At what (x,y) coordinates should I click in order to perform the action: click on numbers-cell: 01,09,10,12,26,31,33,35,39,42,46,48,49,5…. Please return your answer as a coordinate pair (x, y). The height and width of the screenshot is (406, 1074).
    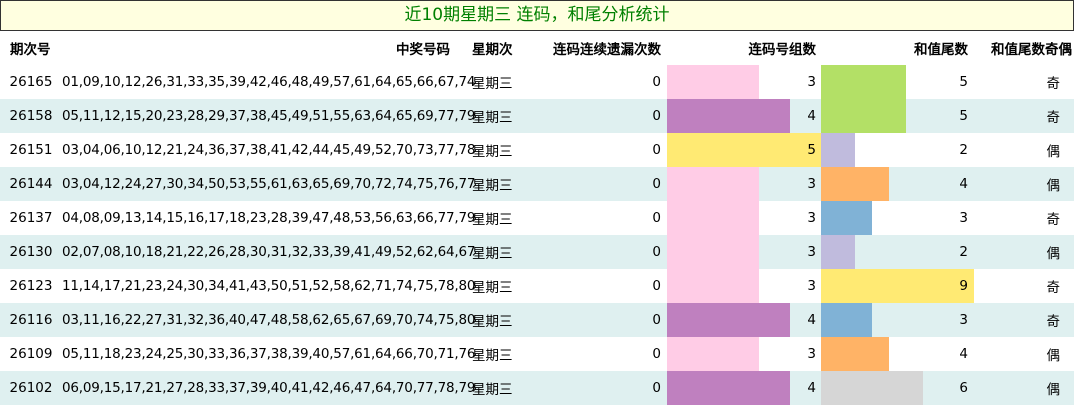
    Looking at the image, I should click on (269, 82).